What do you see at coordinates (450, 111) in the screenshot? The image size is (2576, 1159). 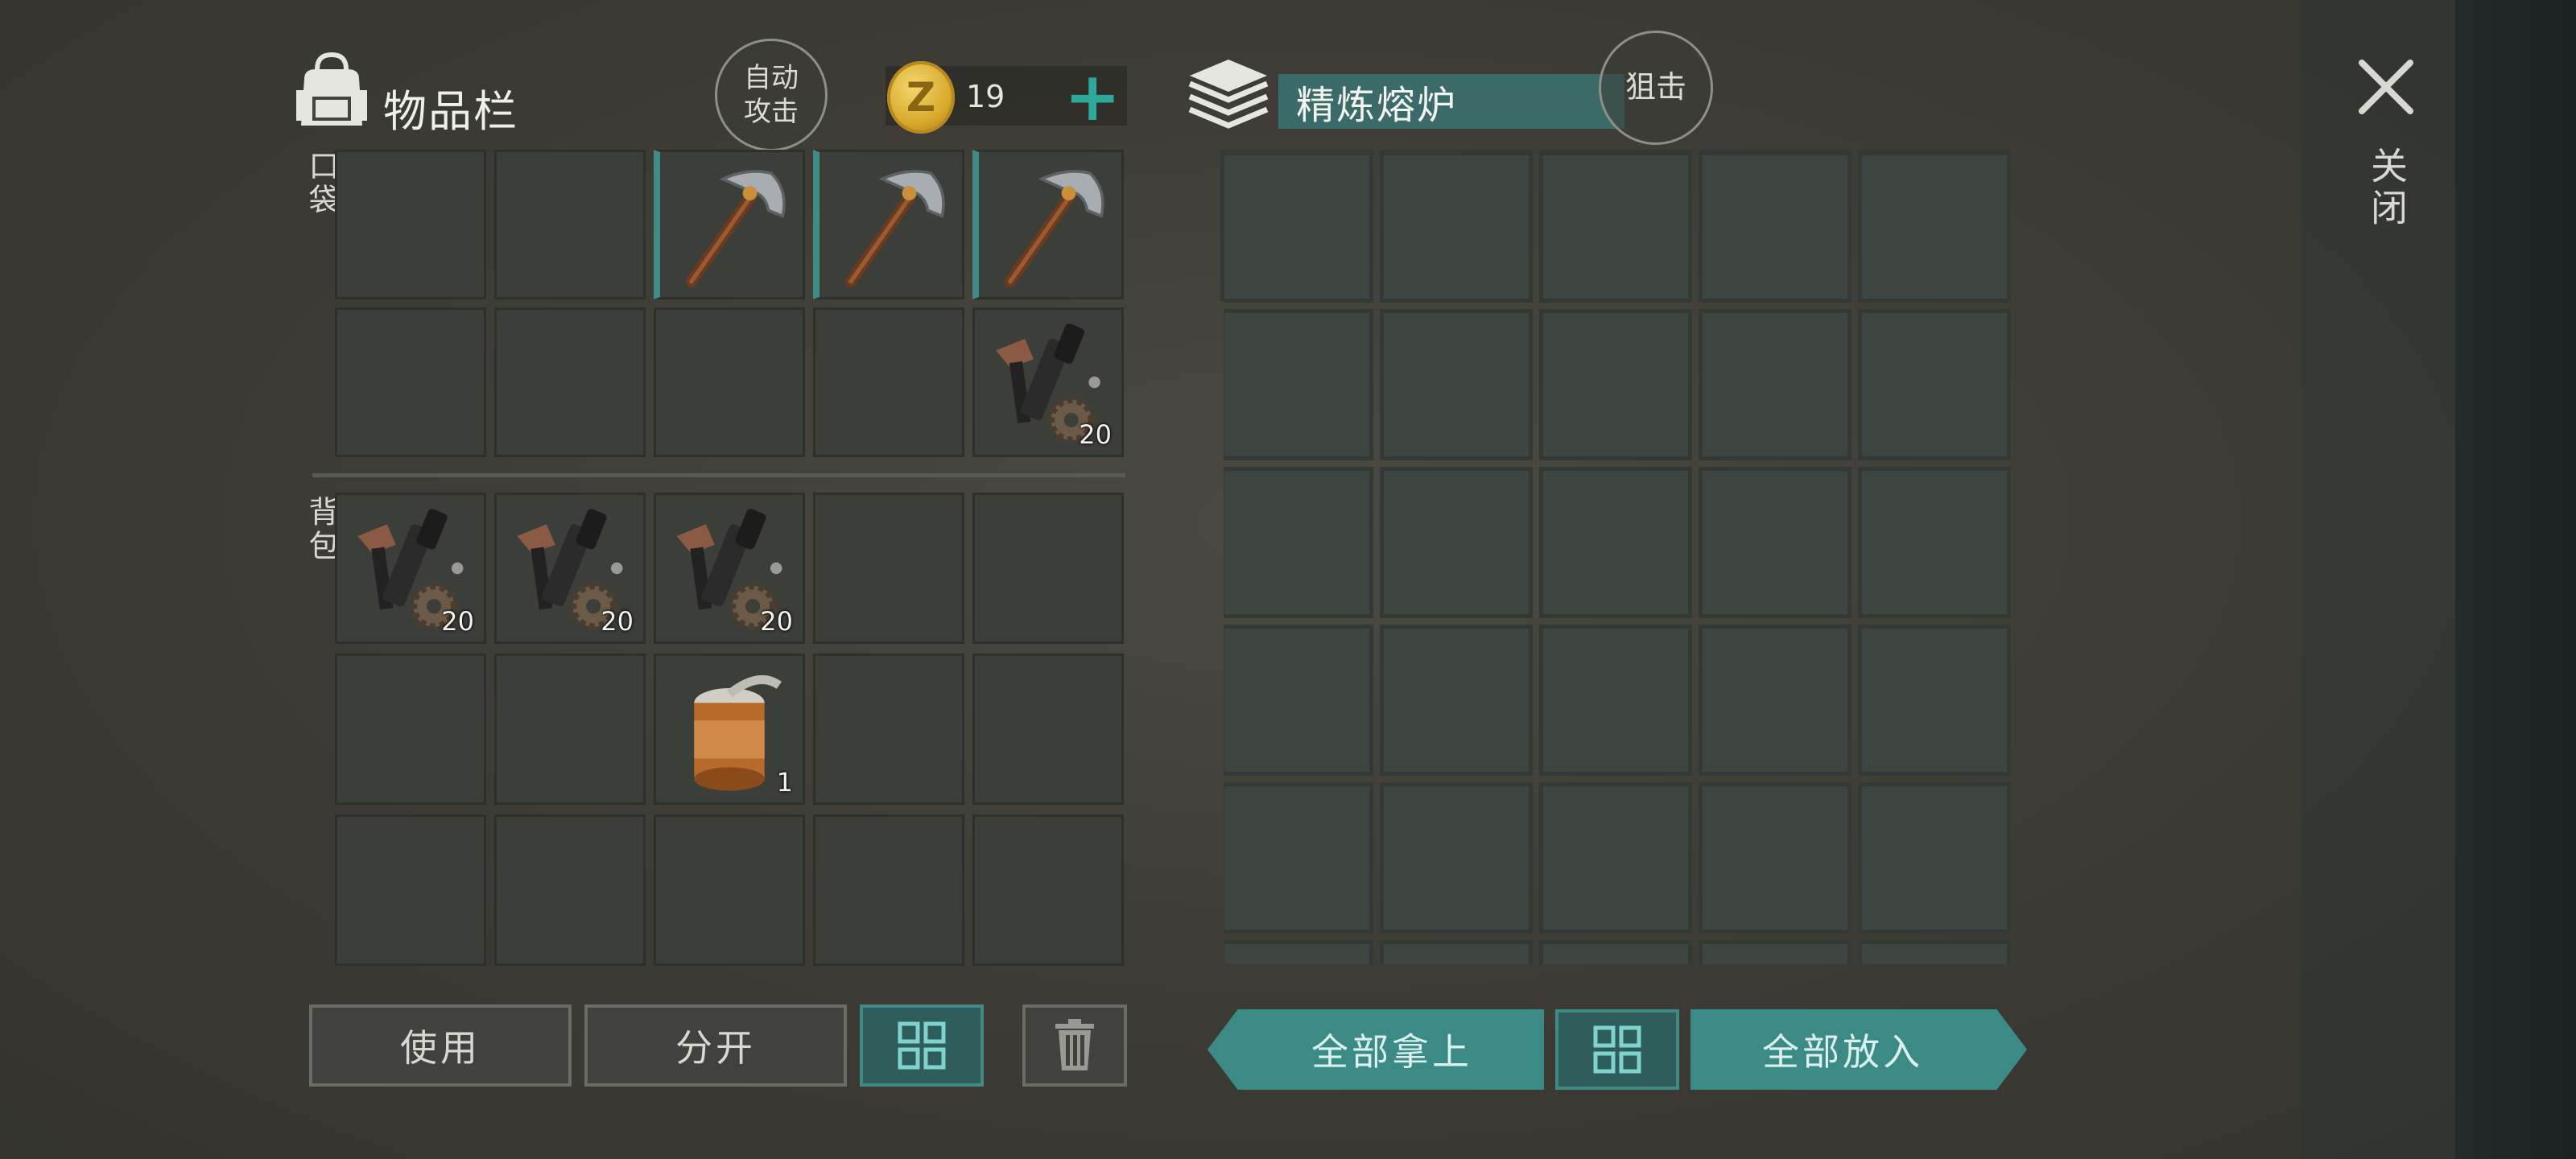 I see `inventory-title: 物品栏` at bounding box center [450, 111].